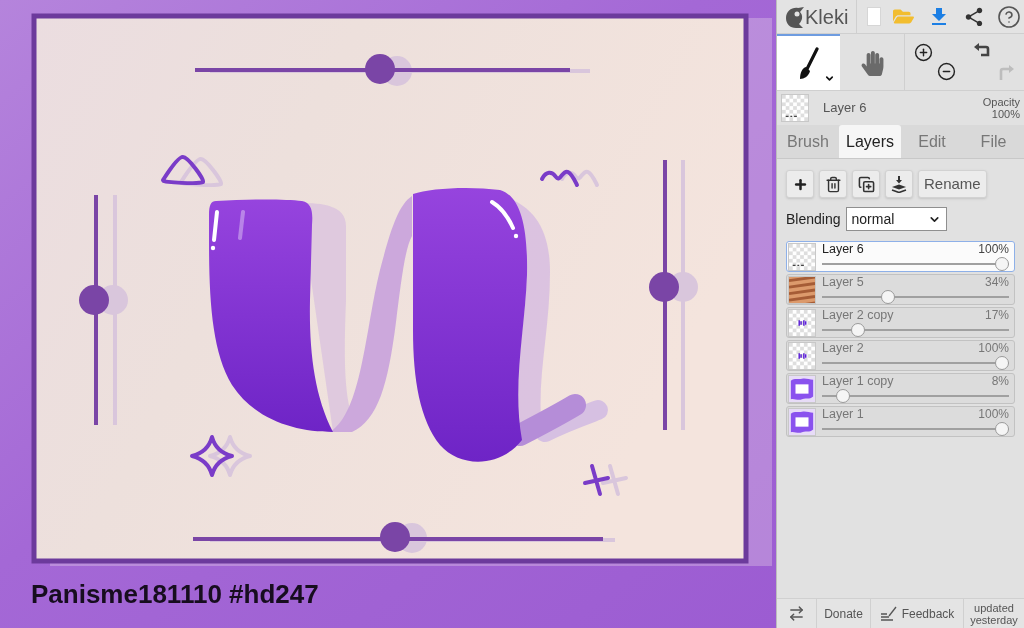 The width and height of the screenshot is (1024, 628). Describe the element at coordinates (994, 614) in the screenshot. I see `update-note: updated yesterday` at that location.